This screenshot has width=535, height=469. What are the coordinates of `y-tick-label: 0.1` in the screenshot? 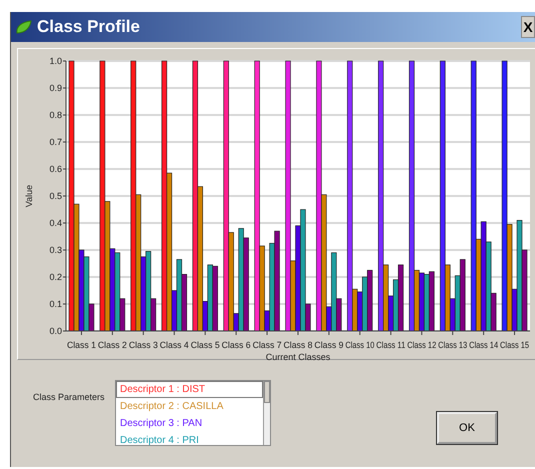 It's located at (55, 304).